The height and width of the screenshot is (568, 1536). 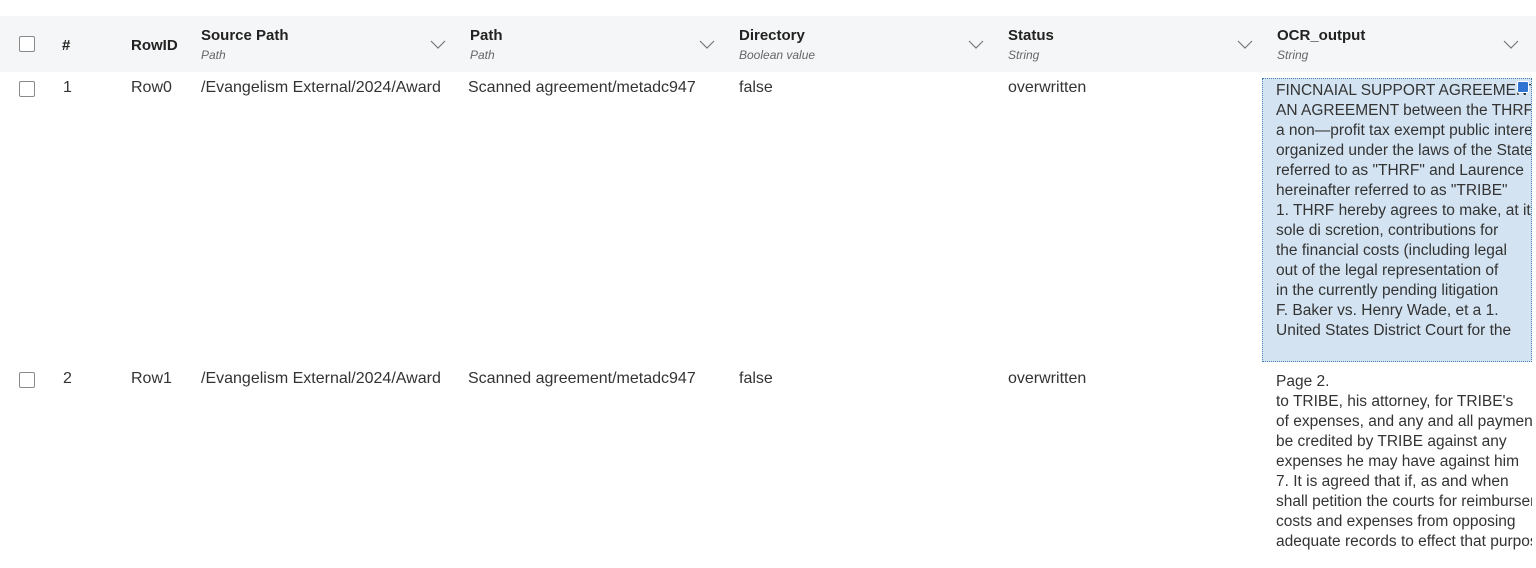 What do you see at coordinates (161, 379) in the screenshot?
I see `rowid-cell: Row1` at bounding box center [161, 379].